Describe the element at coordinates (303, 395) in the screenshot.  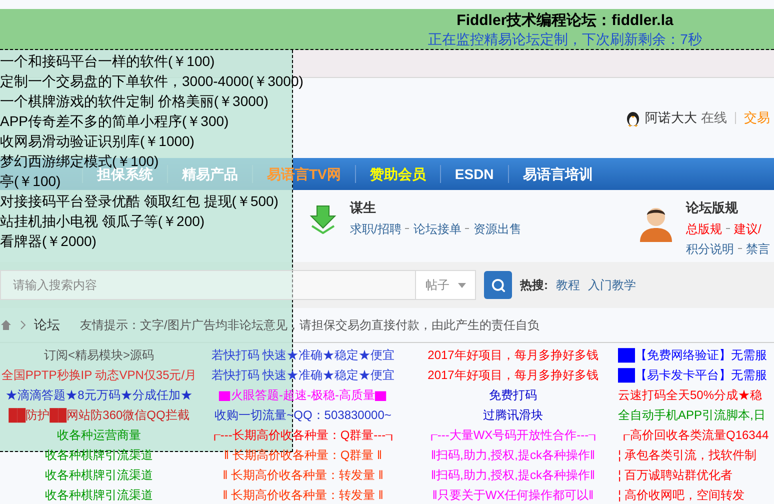
I see `ad-link: ▇火眼答题-超速-极稳-高质量▇` at that location.